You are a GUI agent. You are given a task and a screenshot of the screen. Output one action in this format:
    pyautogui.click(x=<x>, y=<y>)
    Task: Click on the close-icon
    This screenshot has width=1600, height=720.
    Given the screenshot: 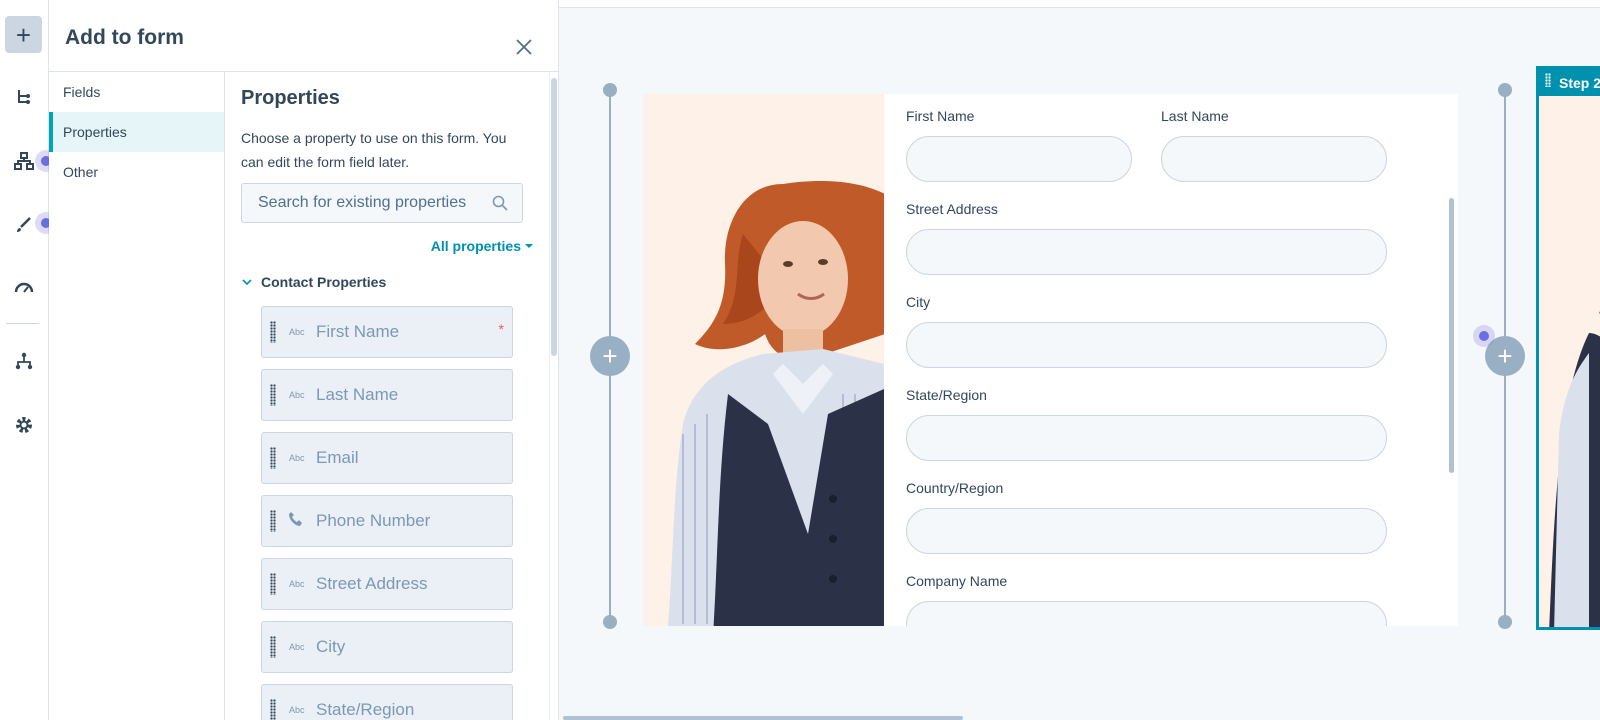 What is the action you would take?
    pyautogui.click(x=524, y=47)
    